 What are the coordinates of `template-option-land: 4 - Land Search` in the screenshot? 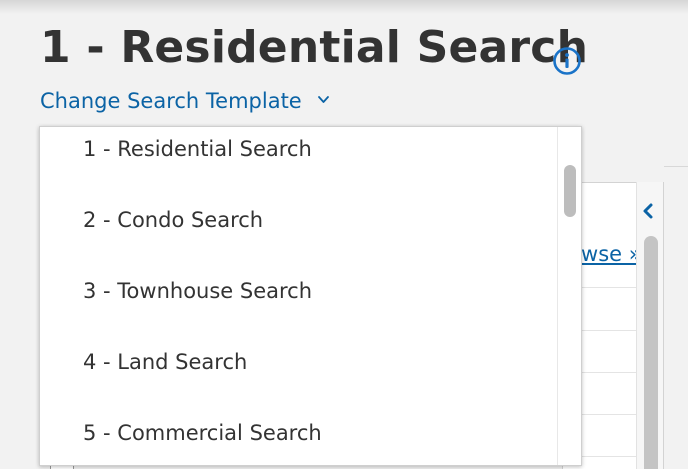 It's located at (165, 362).